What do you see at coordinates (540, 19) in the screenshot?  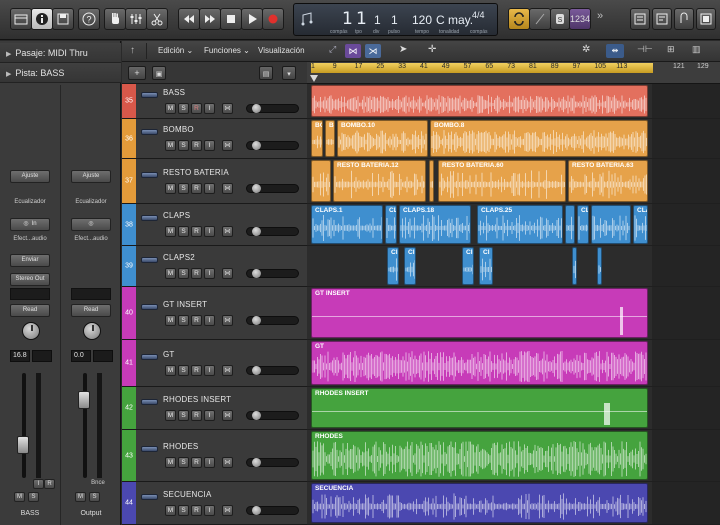 I see `tuner-button` at bounding box center [540, 19].